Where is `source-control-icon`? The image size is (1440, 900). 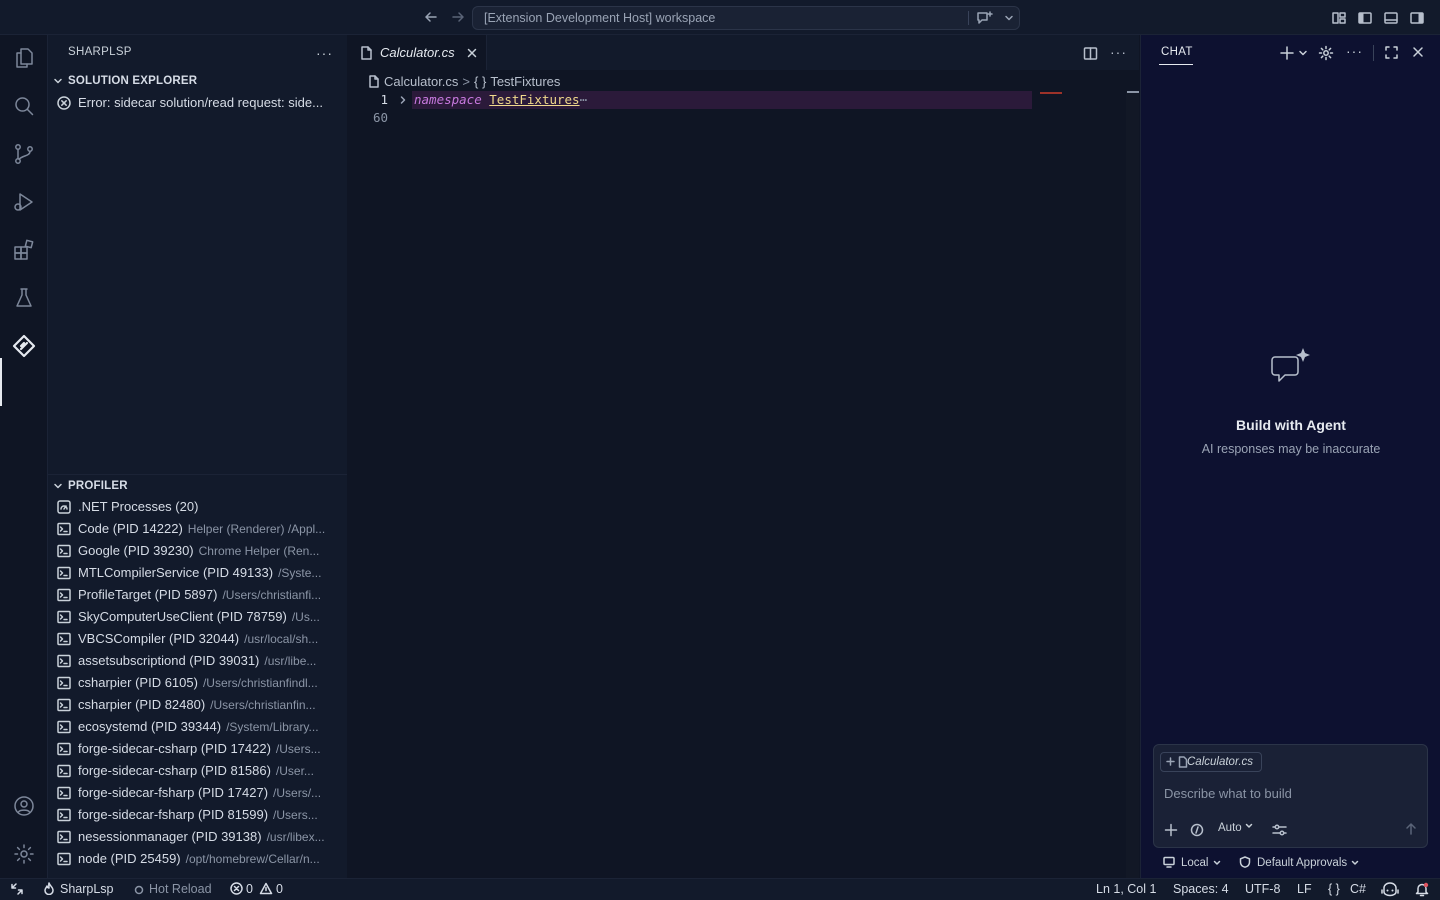
source-control-icon is located at coordinates (24, 154).